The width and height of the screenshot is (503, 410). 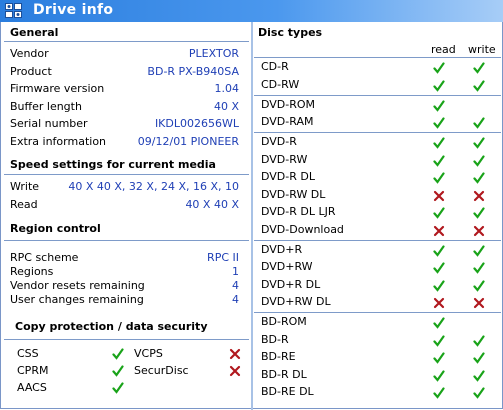 What do you see at coordinates (278, 356) in the screenshot?
I see `disc-type-label: BD-RE` at bounding box center [278, 356].